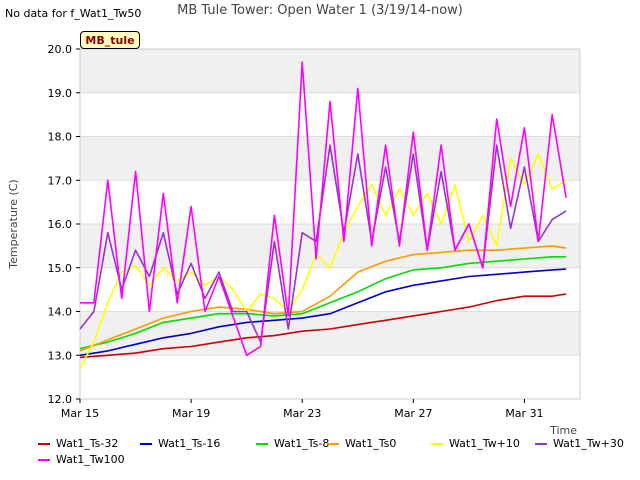  I want to click on x-tick-label: Mar 19, so click(191, 413).